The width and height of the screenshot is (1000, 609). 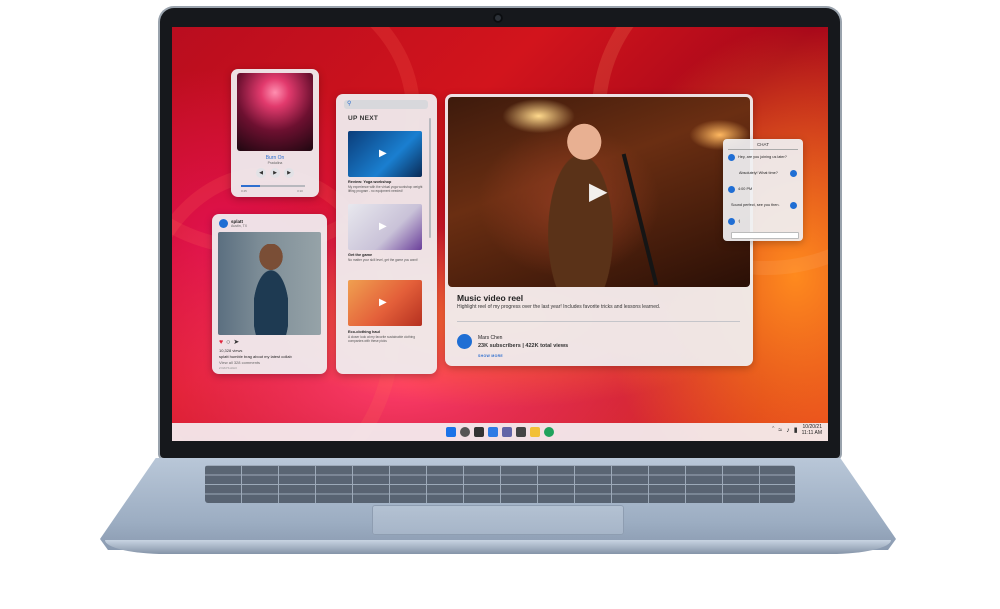 I want to click on clock: 10/20/21 11:11 AM, so click(x=812, y=430).